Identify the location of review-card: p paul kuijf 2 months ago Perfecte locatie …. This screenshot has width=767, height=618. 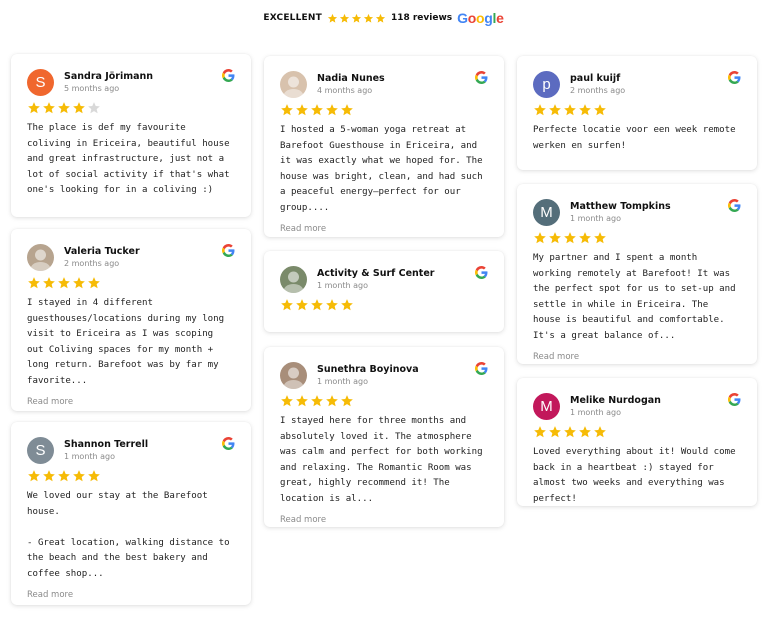
(637, 113).